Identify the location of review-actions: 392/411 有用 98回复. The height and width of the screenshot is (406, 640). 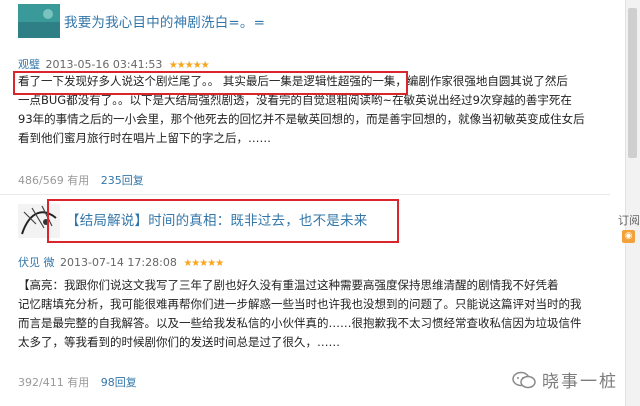
(77, 382).